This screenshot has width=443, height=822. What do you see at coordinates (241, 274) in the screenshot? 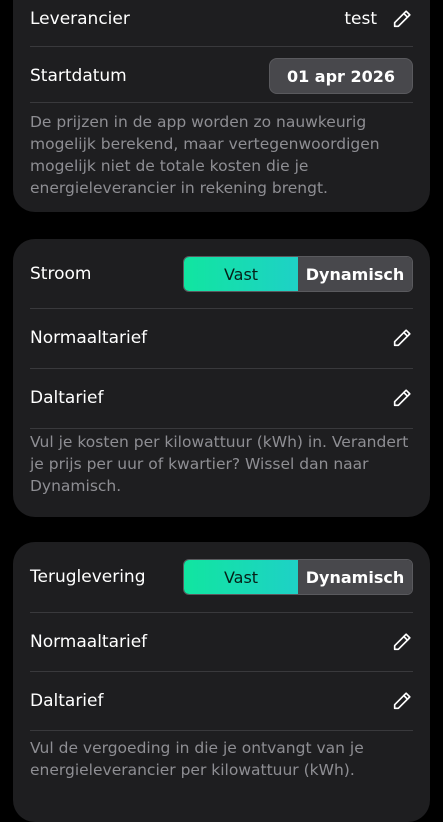
I see `electricity-option-fixed: Vast` at bounding box center [241, 274].